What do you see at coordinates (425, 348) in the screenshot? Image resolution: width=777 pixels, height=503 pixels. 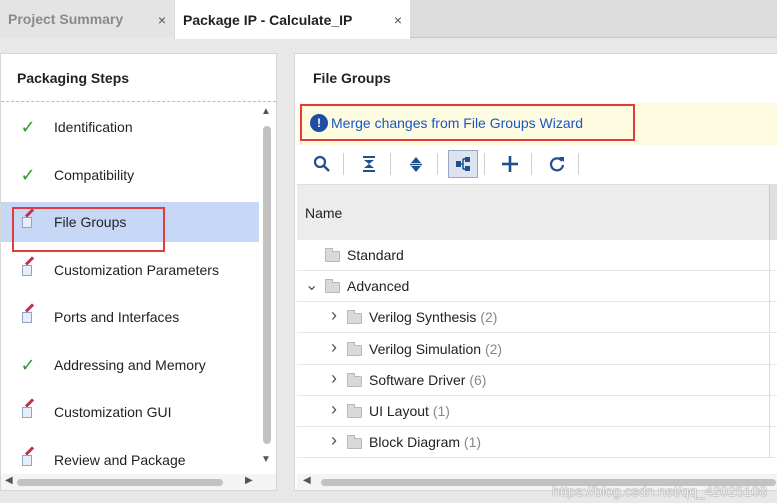 I see `file-group-label: Verilog Simulation` at bounding box center [425, 348].